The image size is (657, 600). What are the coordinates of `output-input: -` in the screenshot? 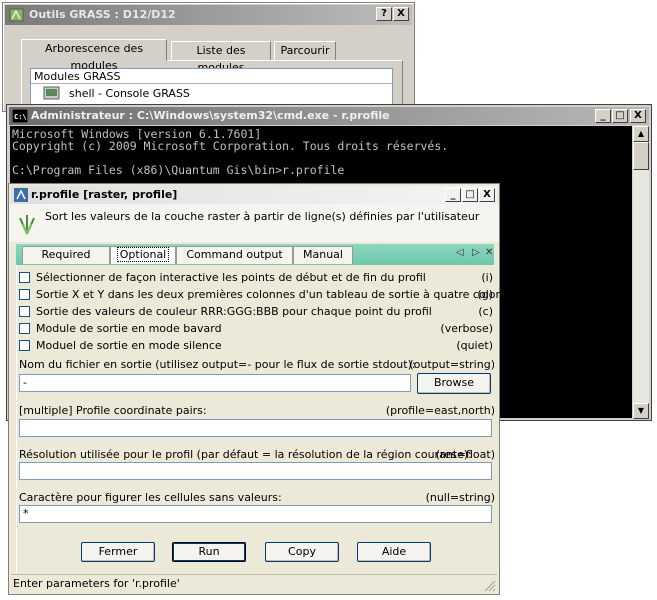 It's located at (215, 383).